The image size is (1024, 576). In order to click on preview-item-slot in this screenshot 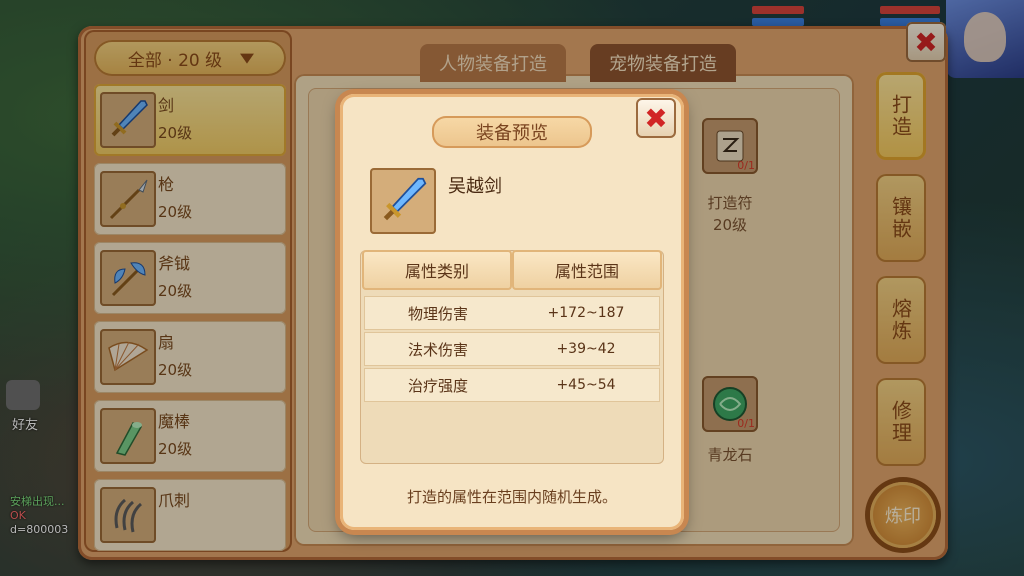, I will do `click(403, 201)`.